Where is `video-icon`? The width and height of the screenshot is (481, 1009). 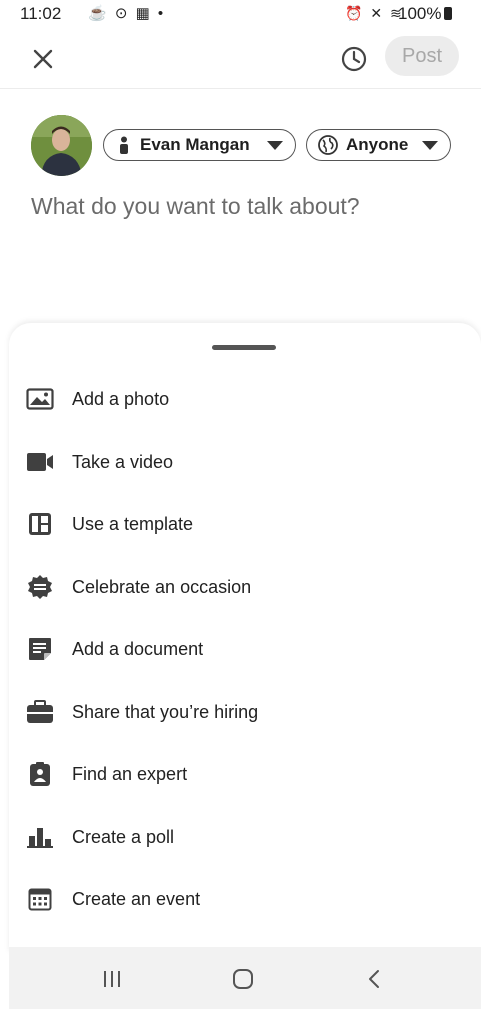
video-icon is located at coordinates (40, 462).